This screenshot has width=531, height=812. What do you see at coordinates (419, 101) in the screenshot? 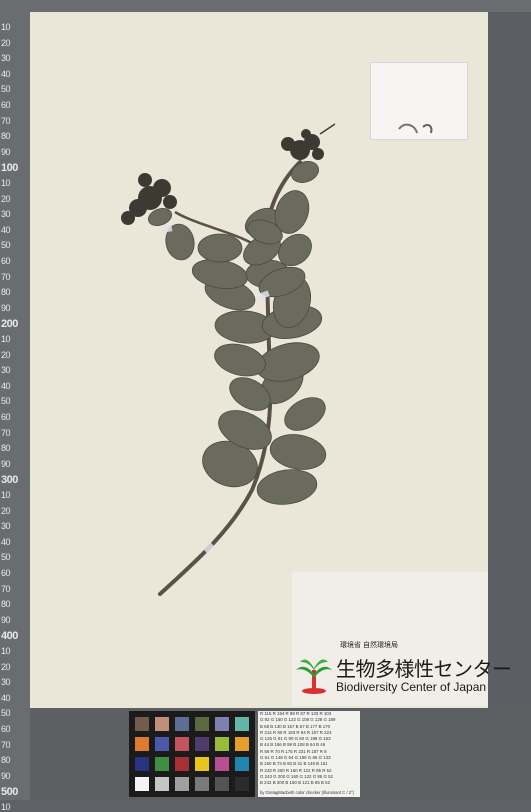
I see `seed-packet` at bounding box center [419, 101].